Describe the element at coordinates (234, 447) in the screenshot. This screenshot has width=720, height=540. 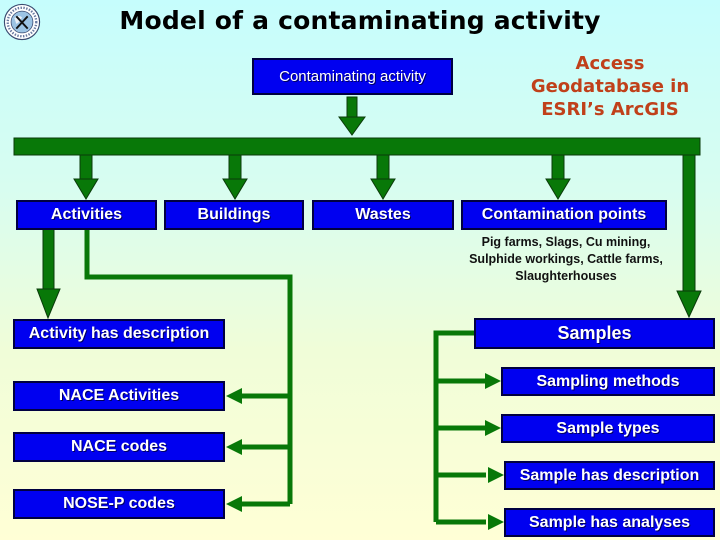
I see `arrow-to-nace-codes` at that location.